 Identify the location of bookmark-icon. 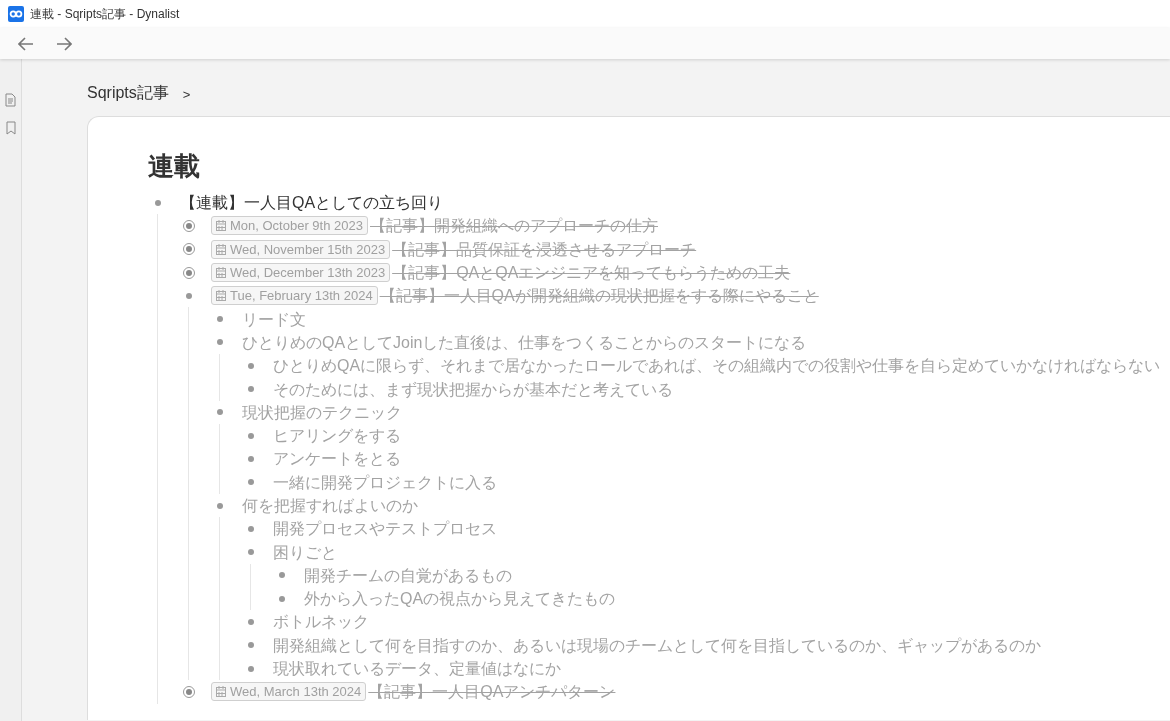
(10, 128).